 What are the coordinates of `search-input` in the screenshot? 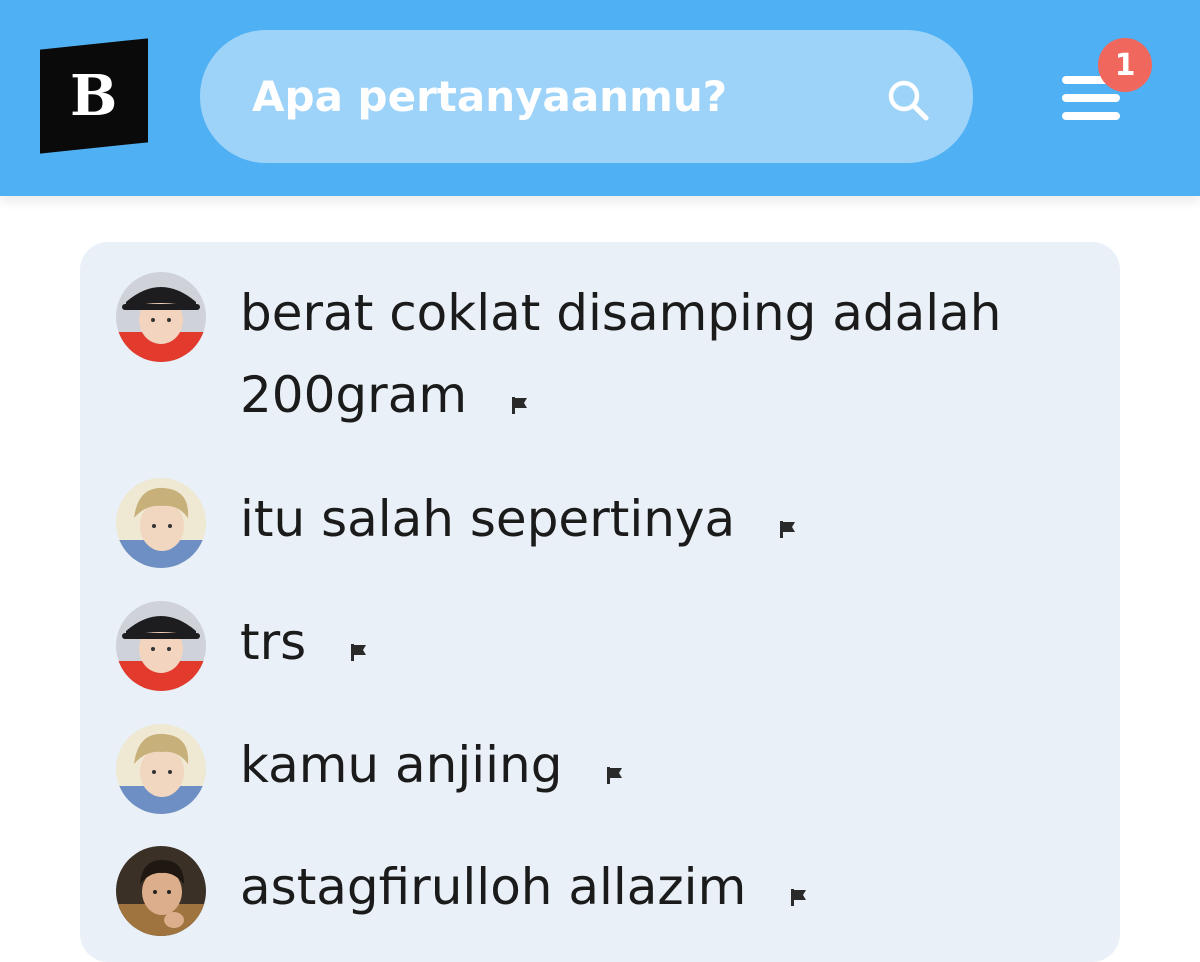 It's located at (552, 96).